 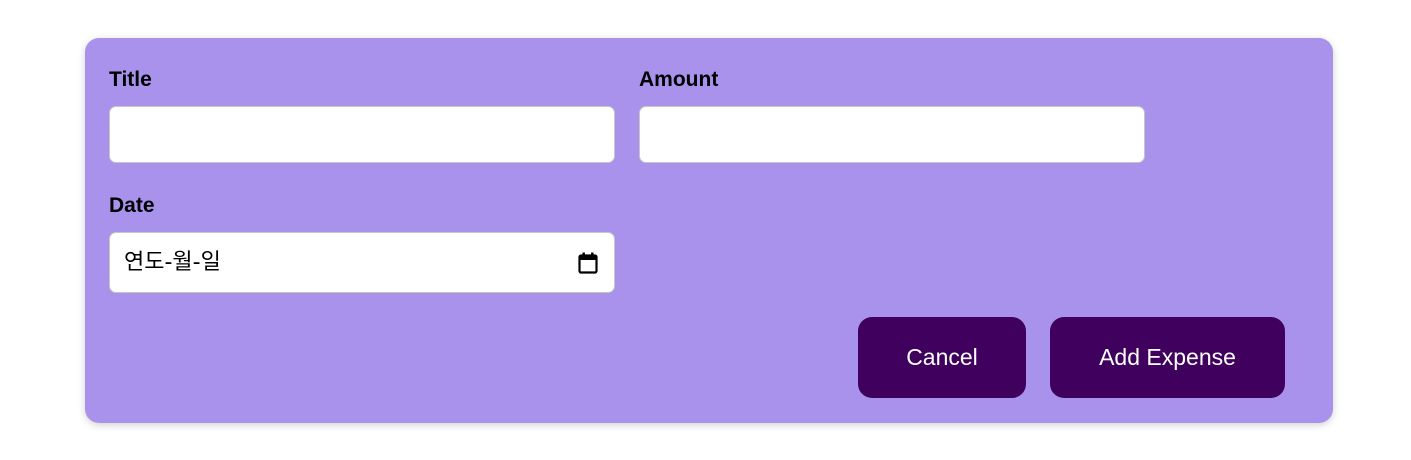 What do you see at coordinates (679, 79) in the screenshot?
I see `amount-label: Amount` at bounding box center [679, 79].